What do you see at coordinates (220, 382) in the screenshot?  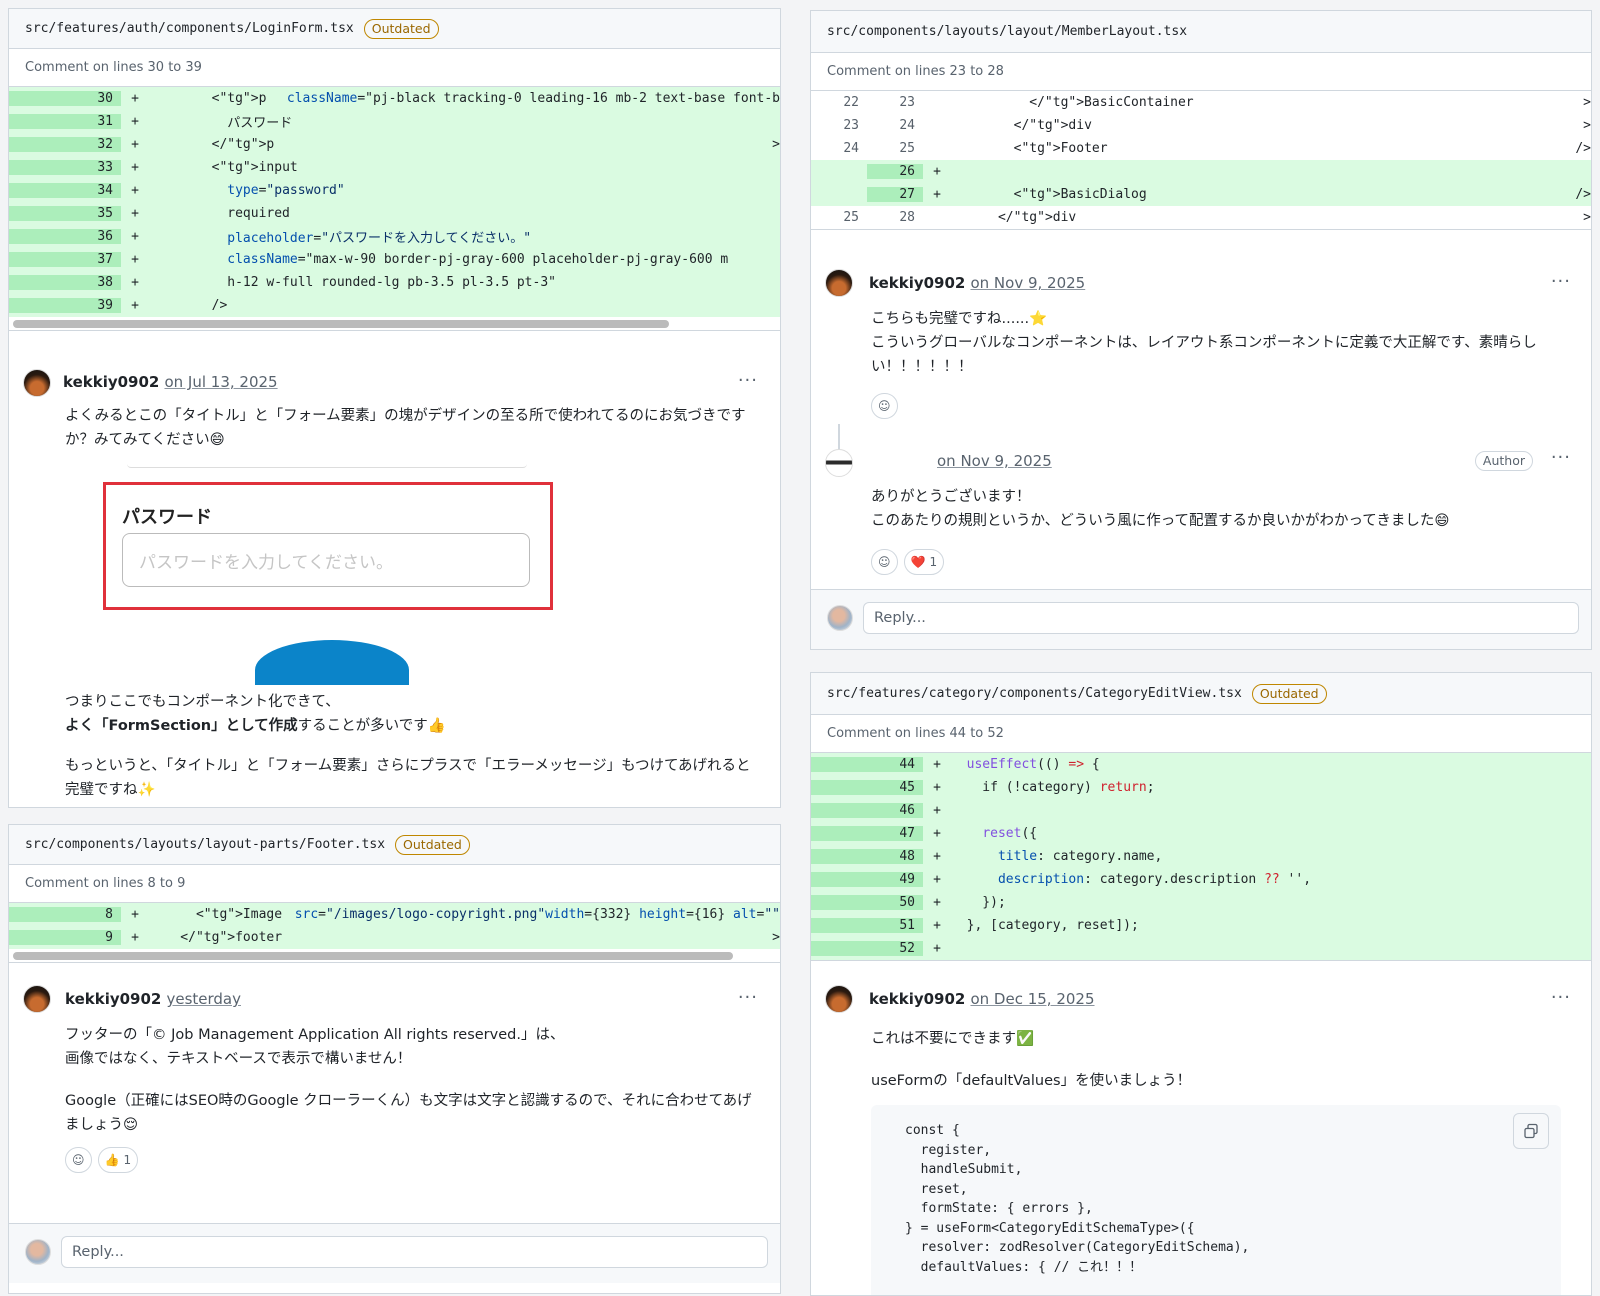 I see `comment-date: on Jul 13, 2025` at bounding box center [220, 382].